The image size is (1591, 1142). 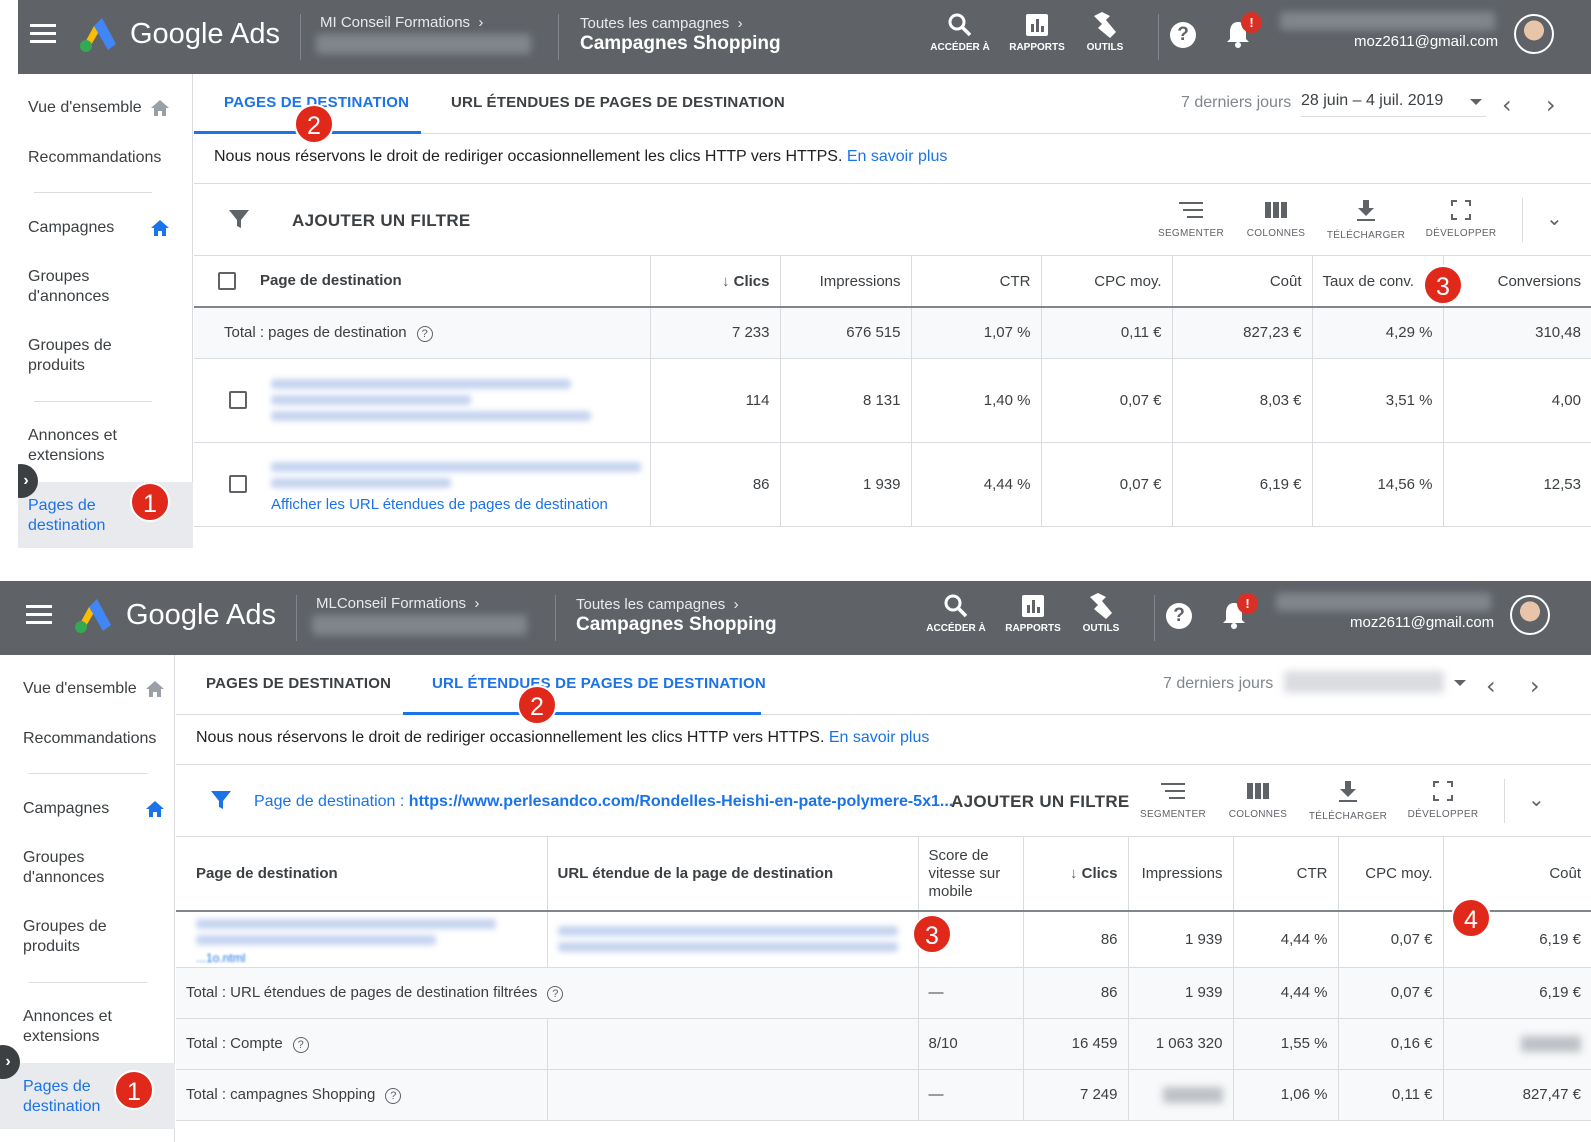 What do you see at coordinates (1107, 484) in the screenshot?
I see `row-avg-cpc: 0,07 €` at bounding box center [1107, 484].